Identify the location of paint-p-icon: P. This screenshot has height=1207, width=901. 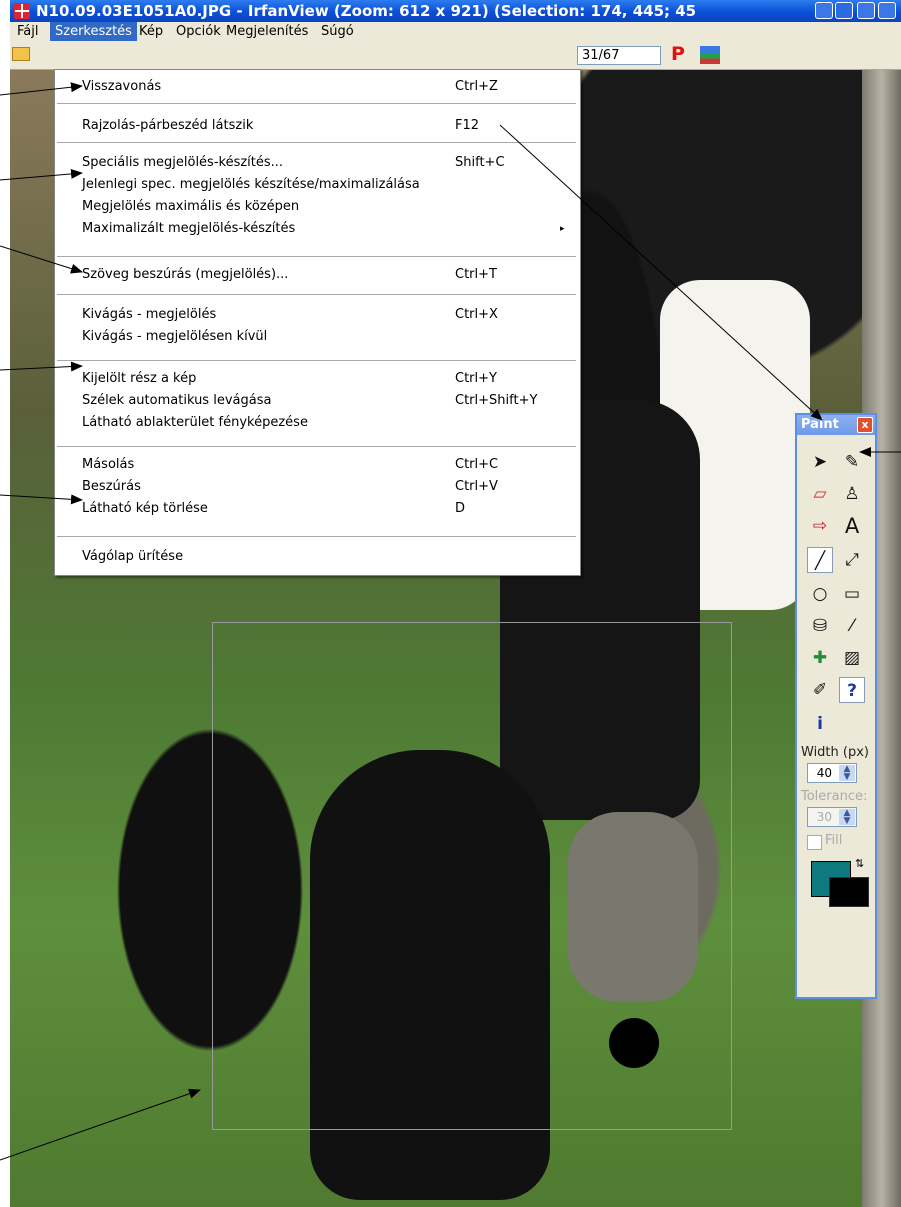
(678, 54).